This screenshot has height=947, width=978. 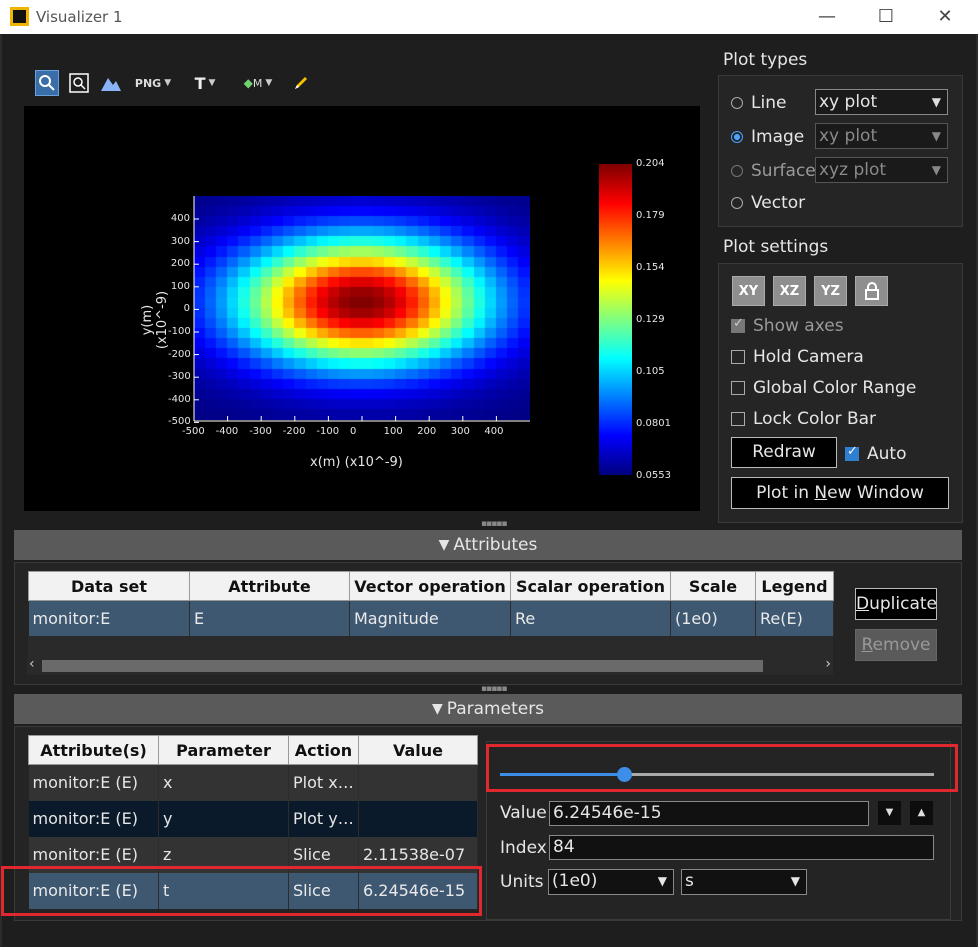 What do you see at coordinates (768, 203) in the screenshot?
I see `radio-vector: Vector` at bounding box center [768, 203].